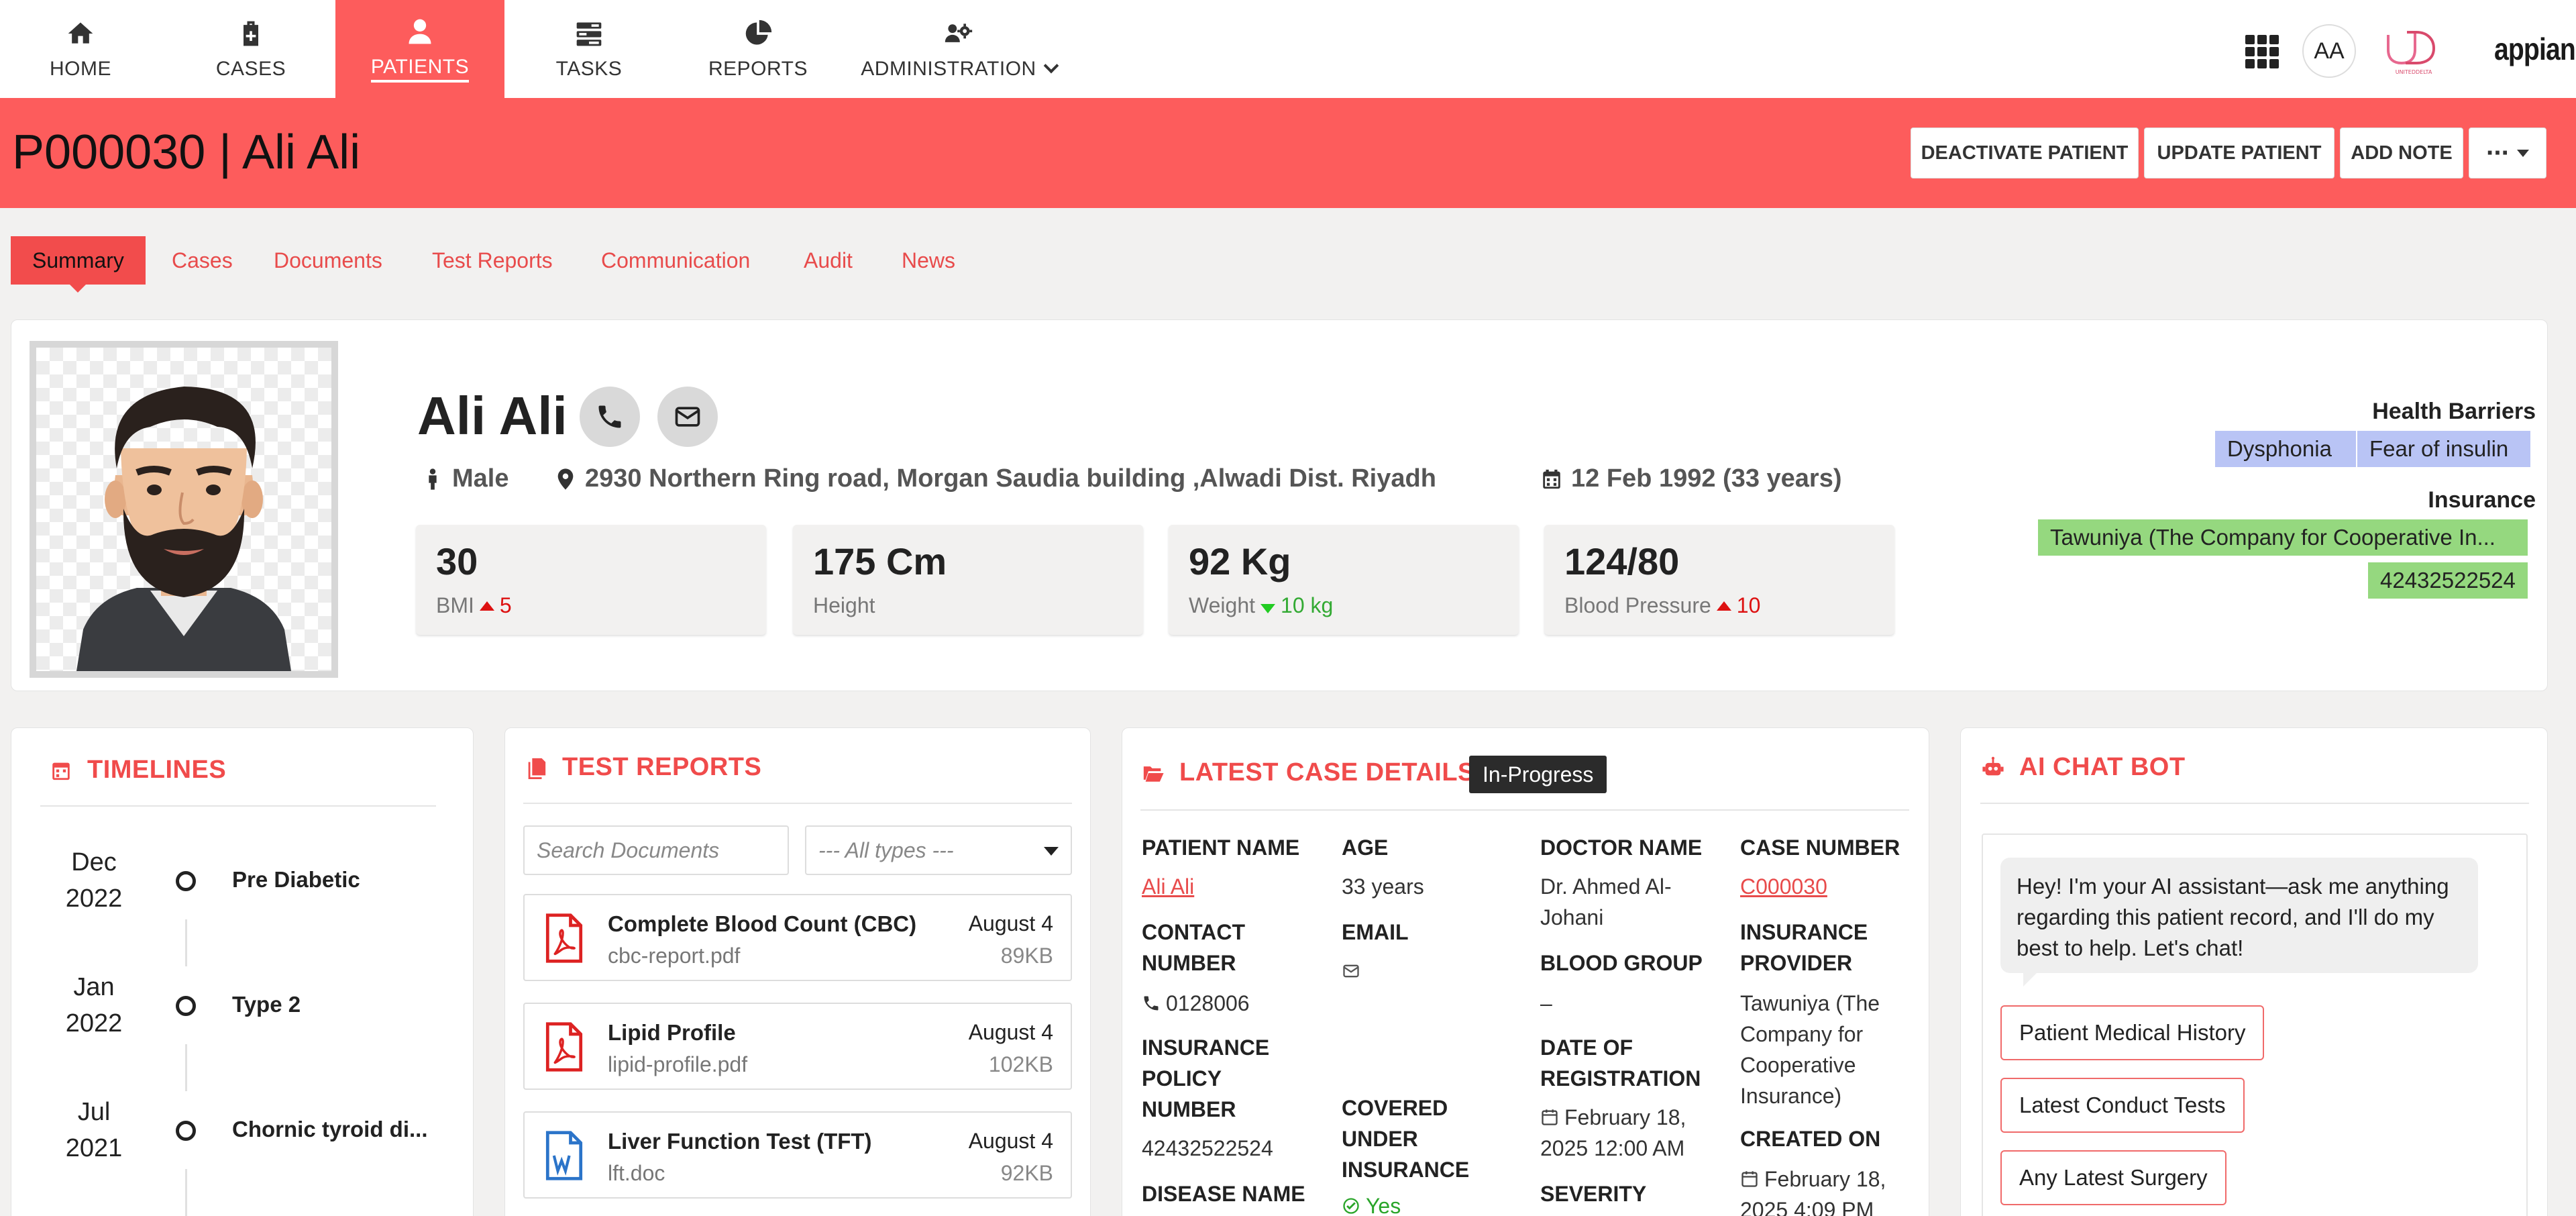  Describe the element at coordinates (762, 923) in the screenshot. I see `document-title: Complete Blood Count (CBC)` at that location.